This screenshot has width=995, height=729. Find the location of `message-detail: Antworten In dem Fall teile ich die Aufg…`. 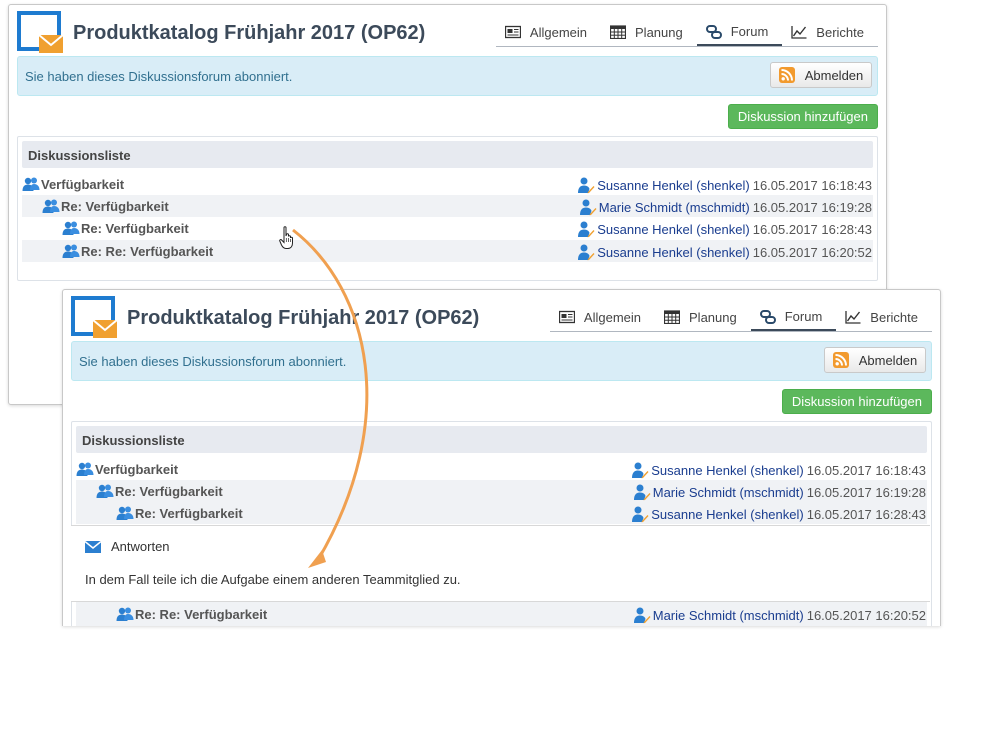

message-detail: Antworten In dem Fall teile ich die Aufg… is located at coordinates (500, 563).